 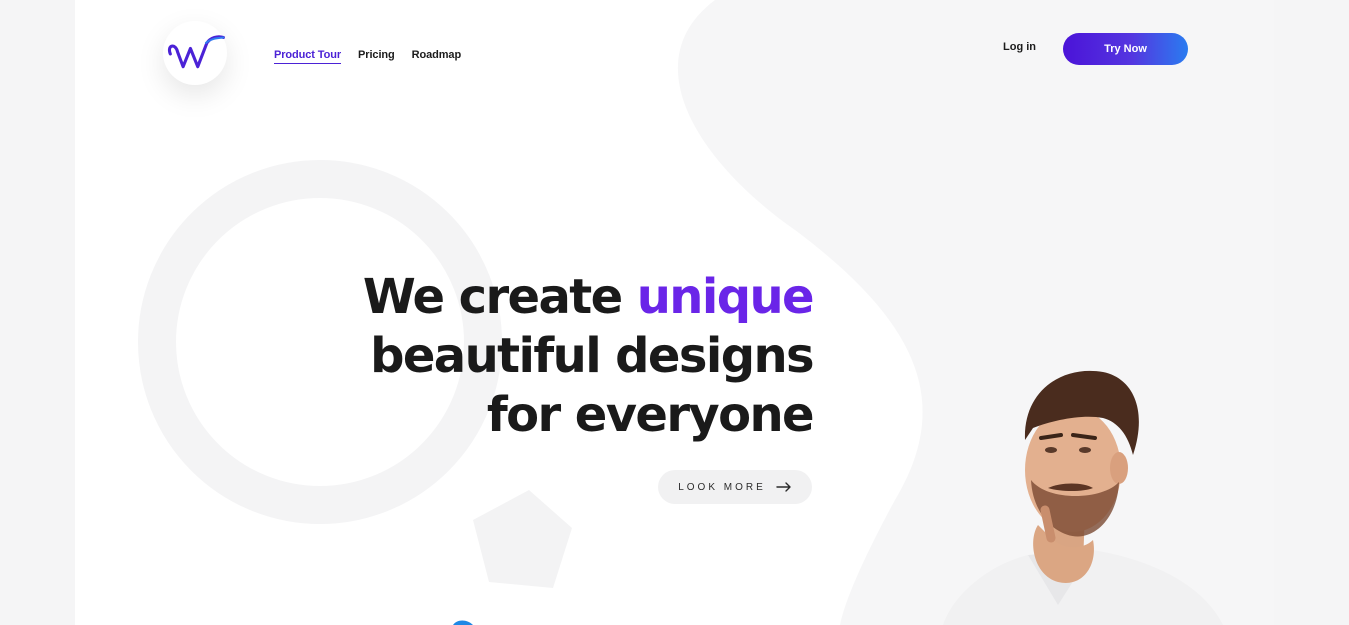 I want to click on brand-logo, so click(x=195, y=53).